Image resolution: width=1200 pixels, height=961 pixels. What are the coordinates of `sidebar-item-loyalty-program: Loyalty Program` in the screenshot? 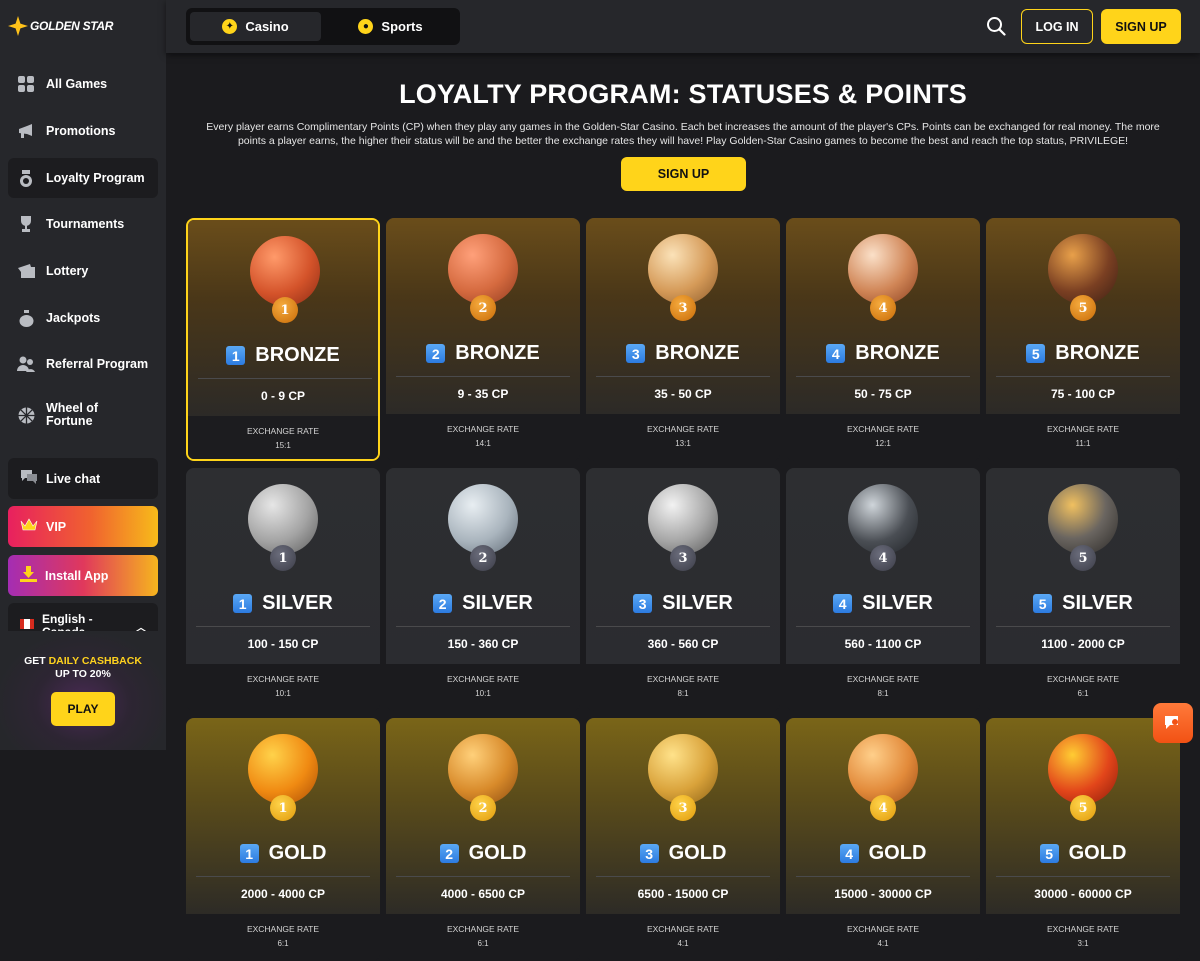 It's located at (83, 178).